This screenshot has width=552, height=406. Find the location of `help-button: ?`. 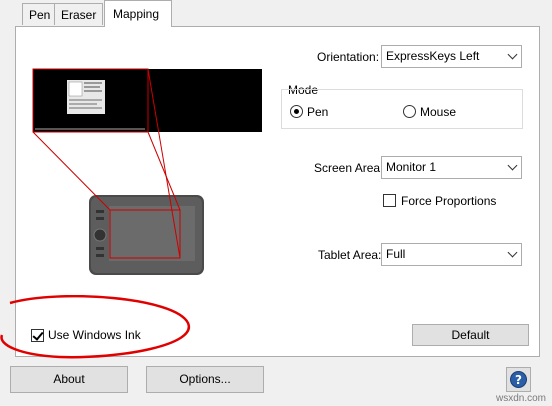

help-button: ? is located at coordinates (518, 379).